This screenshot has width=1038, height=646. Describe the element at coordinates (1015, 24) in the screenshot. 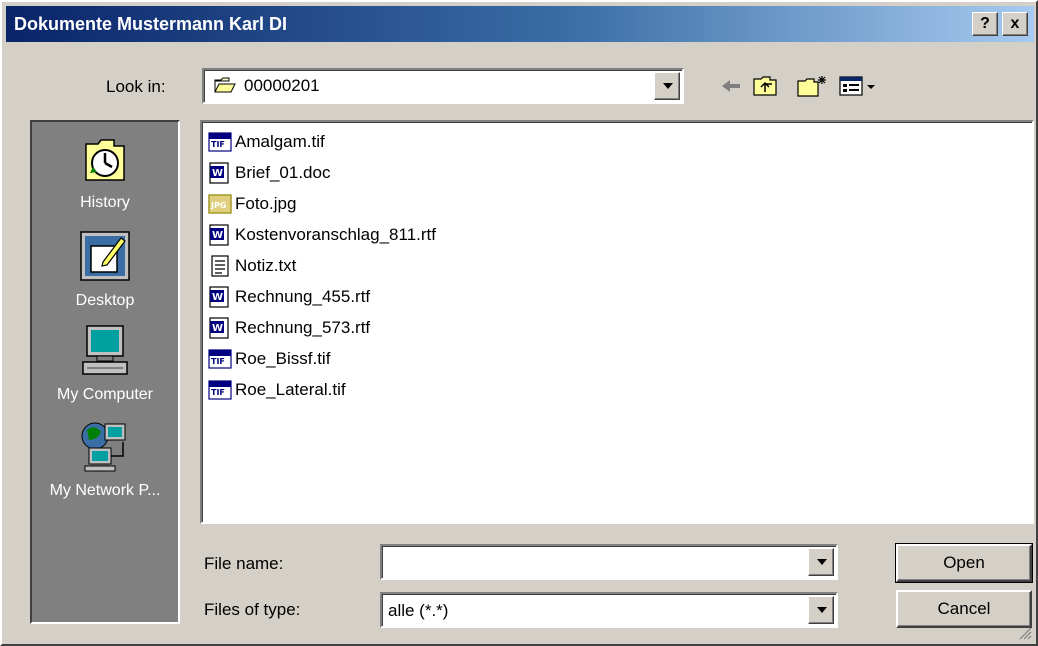

I see `close-button: x` at that location.